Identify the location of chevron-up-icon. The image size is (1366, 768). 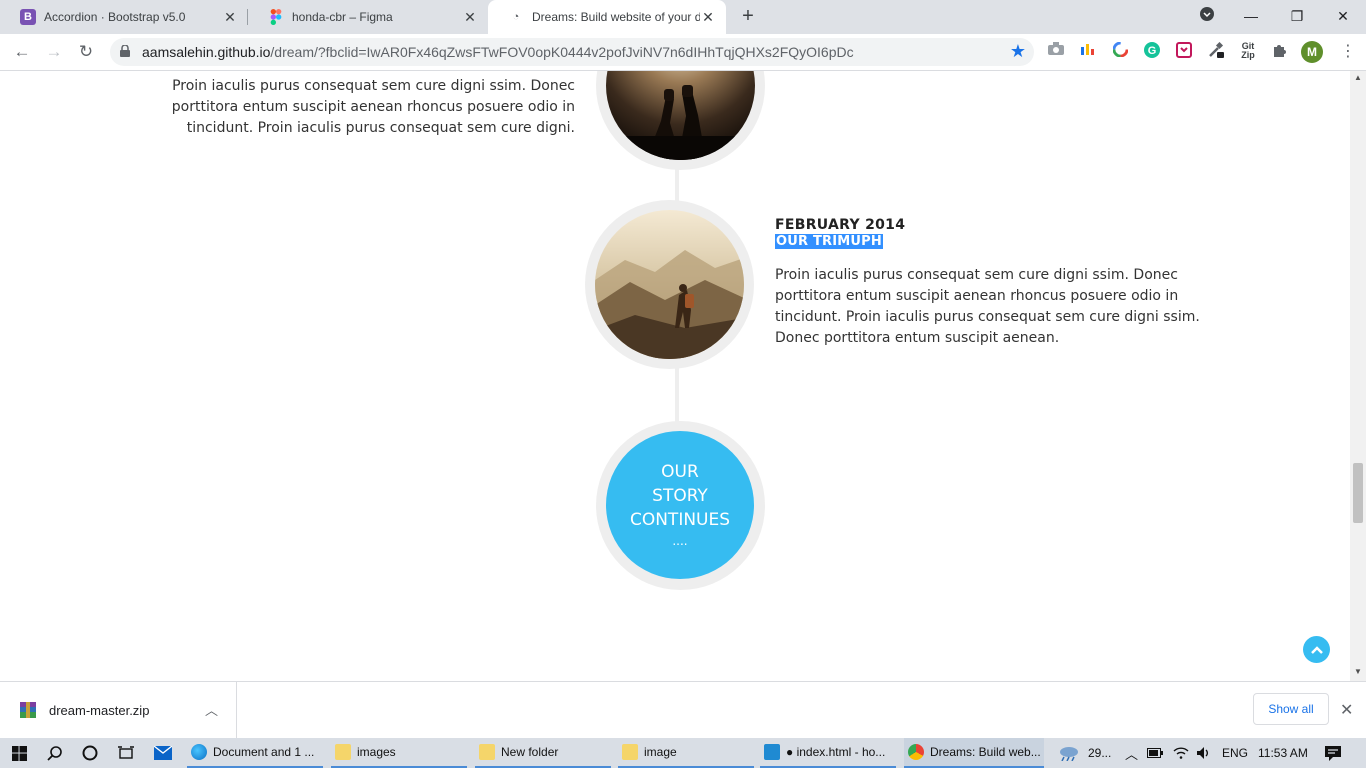
(1316, 649).